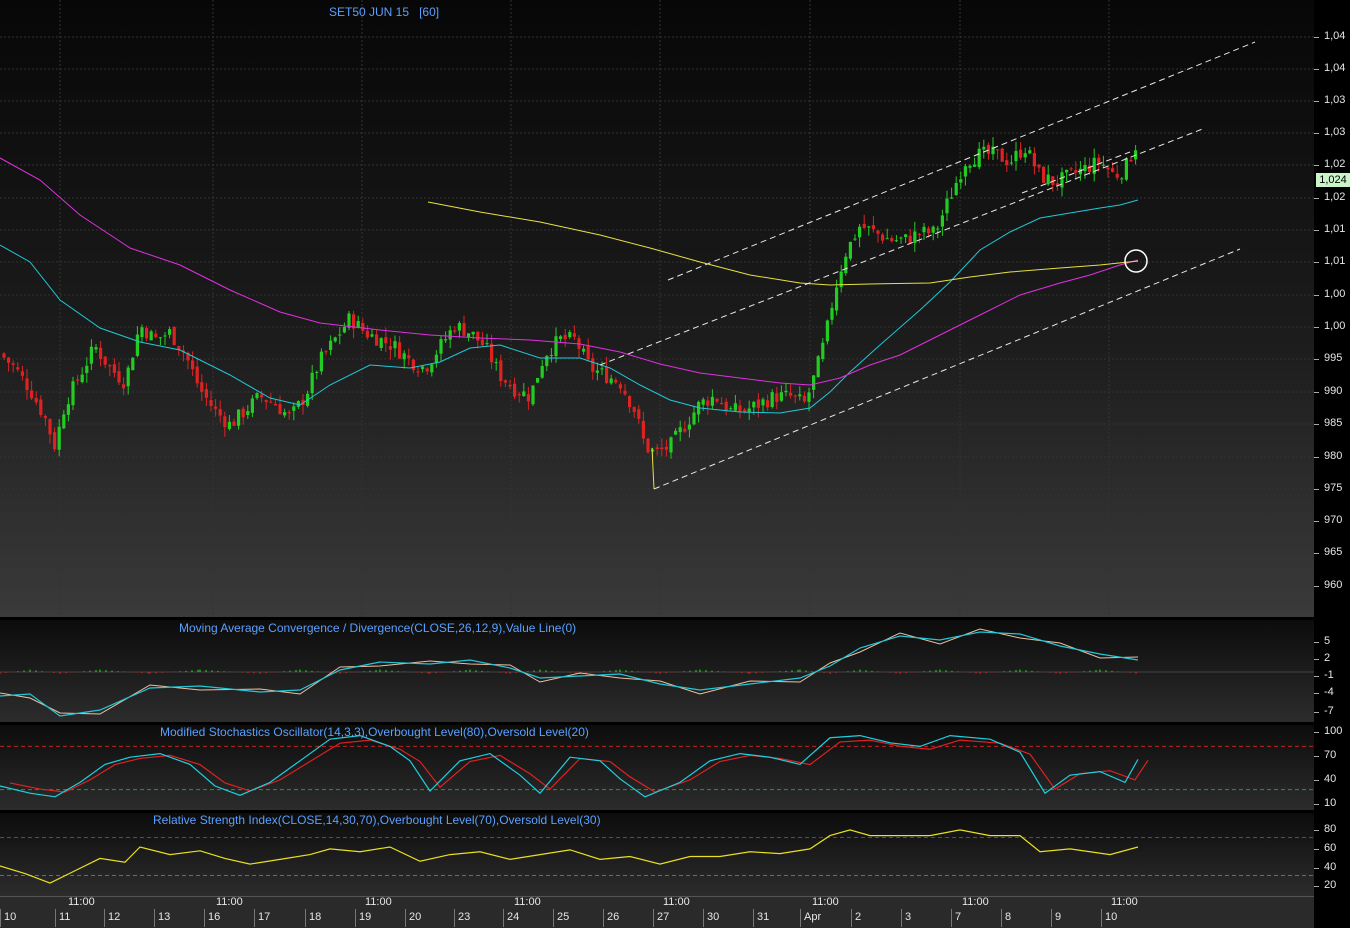 Image resolution: width=1350 pixels, height=928 pixels. What do you see at coordinates (384, 12) in the screenshot?
I see `price-chart-title: SET50 JUN 15 [60]` at bounding box center [384, 12].